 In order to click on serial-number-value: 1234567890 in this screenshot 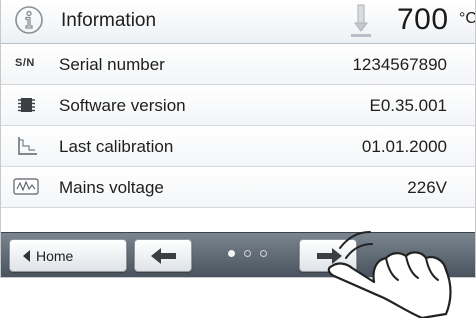, I will do `click(399, 64)`.